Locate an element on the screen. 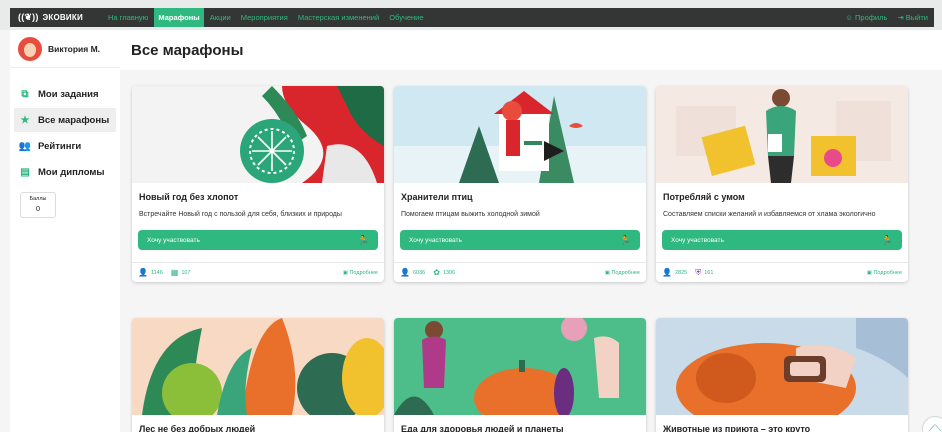 Image resolution: width=942 pixels, height=432 pixels. secondary-count: 107 is located at coordinates (186, 272).